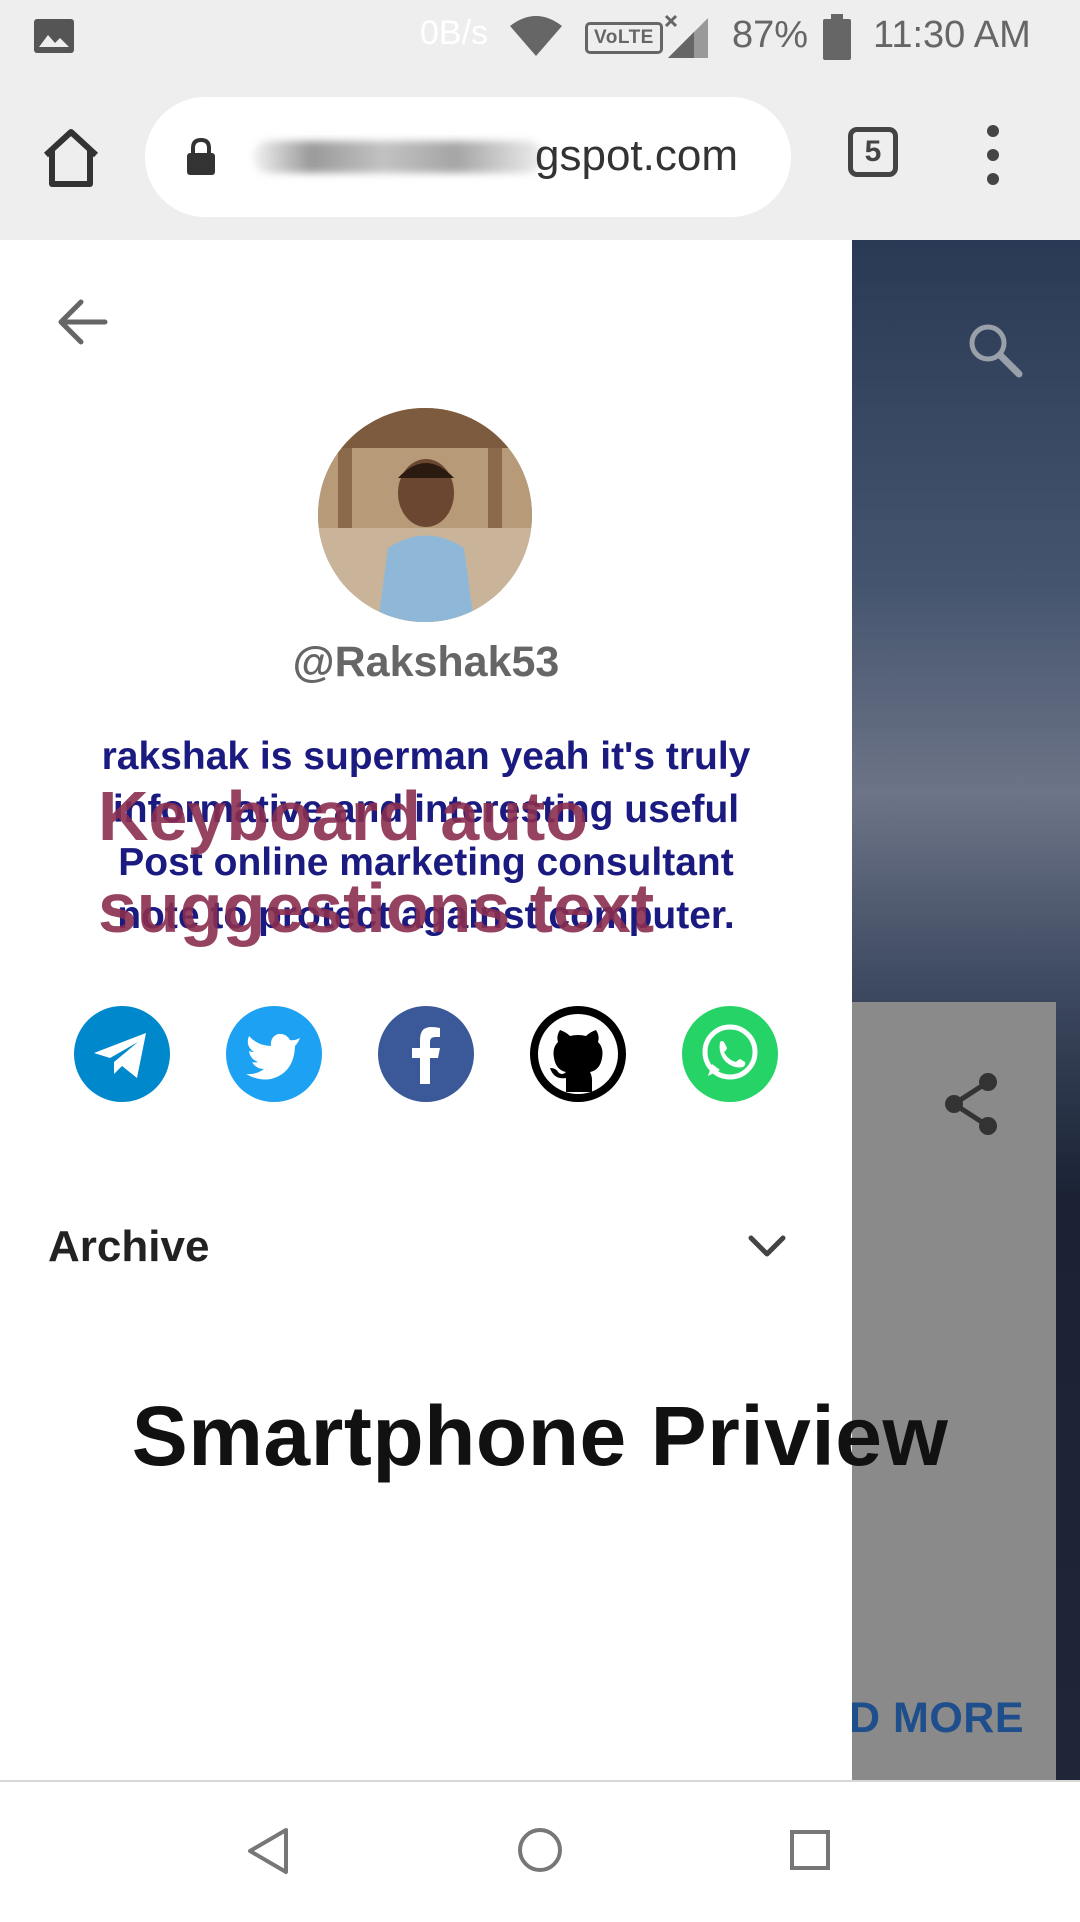  What do you see at coordinates (71, 158) in the screenshot?
I see `home-icon` at bounding box center [71, 158].